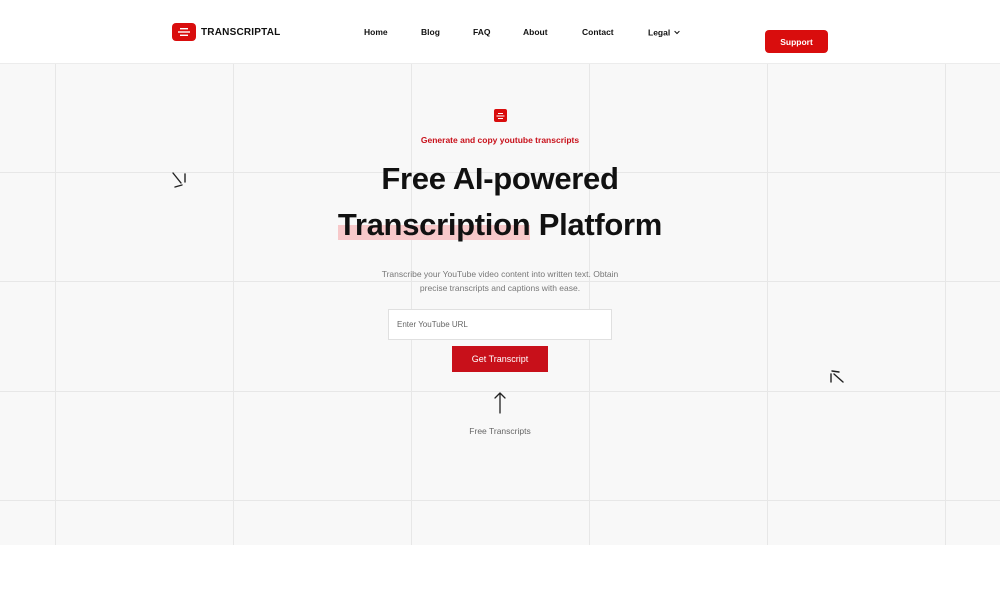 Image resolution: width=1000 pixels, height=600 pixels. Describe the element at coordinates (241, 32) in the screenshot. I see `brand-name: TRANSCRIPTAL` at that location.